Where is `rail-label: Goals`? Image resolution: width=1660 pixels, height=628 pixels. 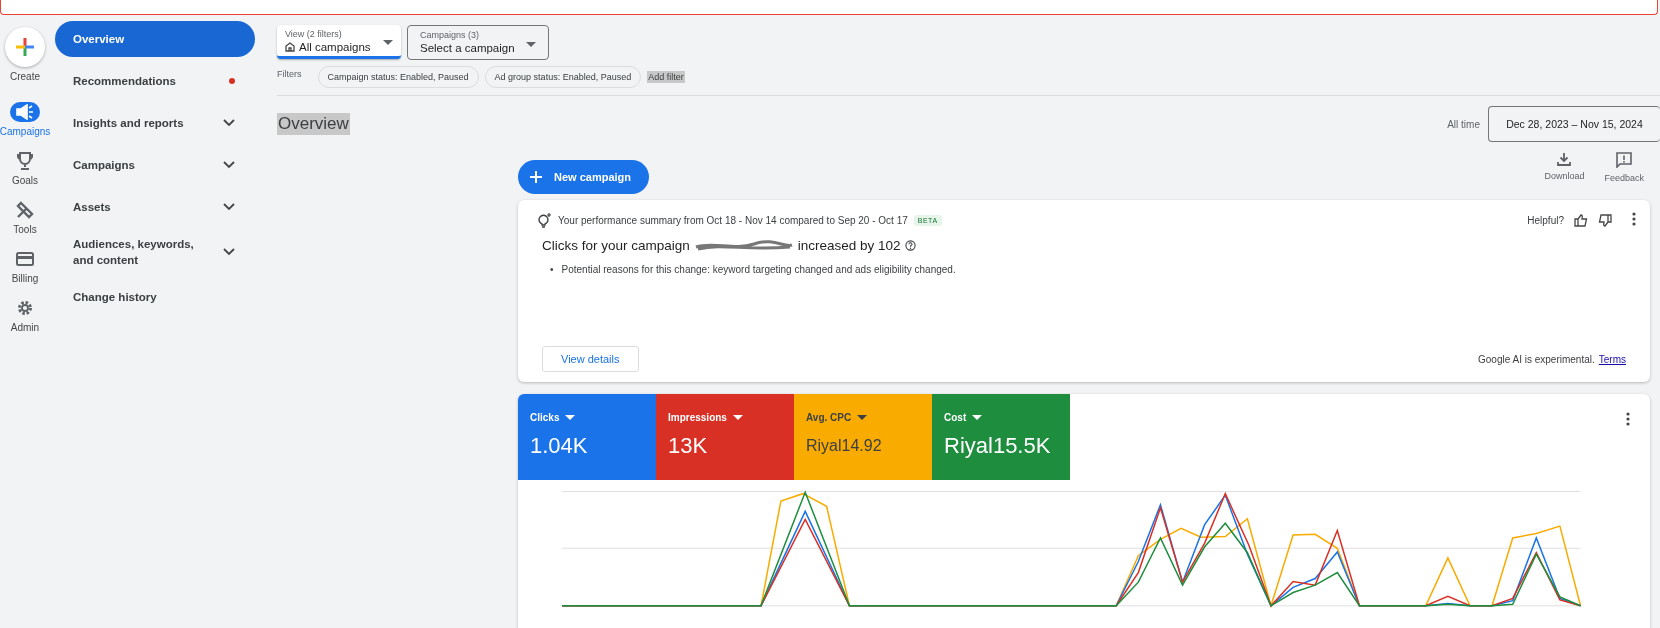 rail-label: Goals is located at coordinates (25, 180).